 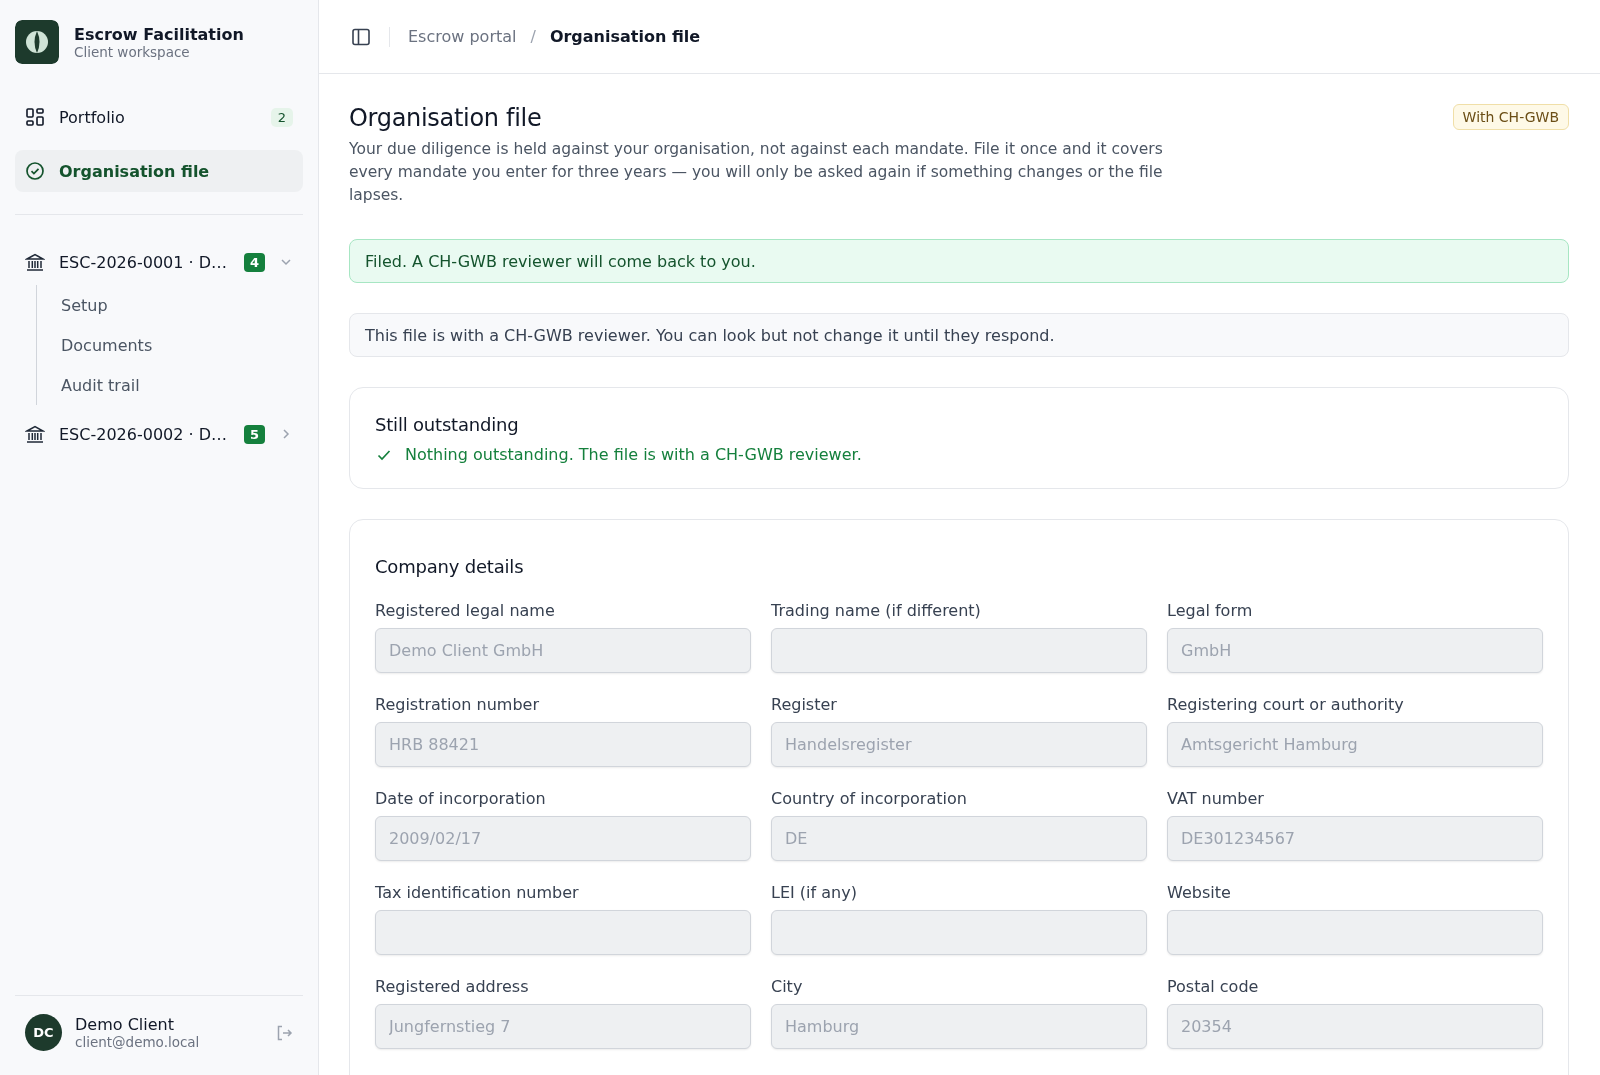 I want to click on logout-icon, so click(x=284, y=1032).